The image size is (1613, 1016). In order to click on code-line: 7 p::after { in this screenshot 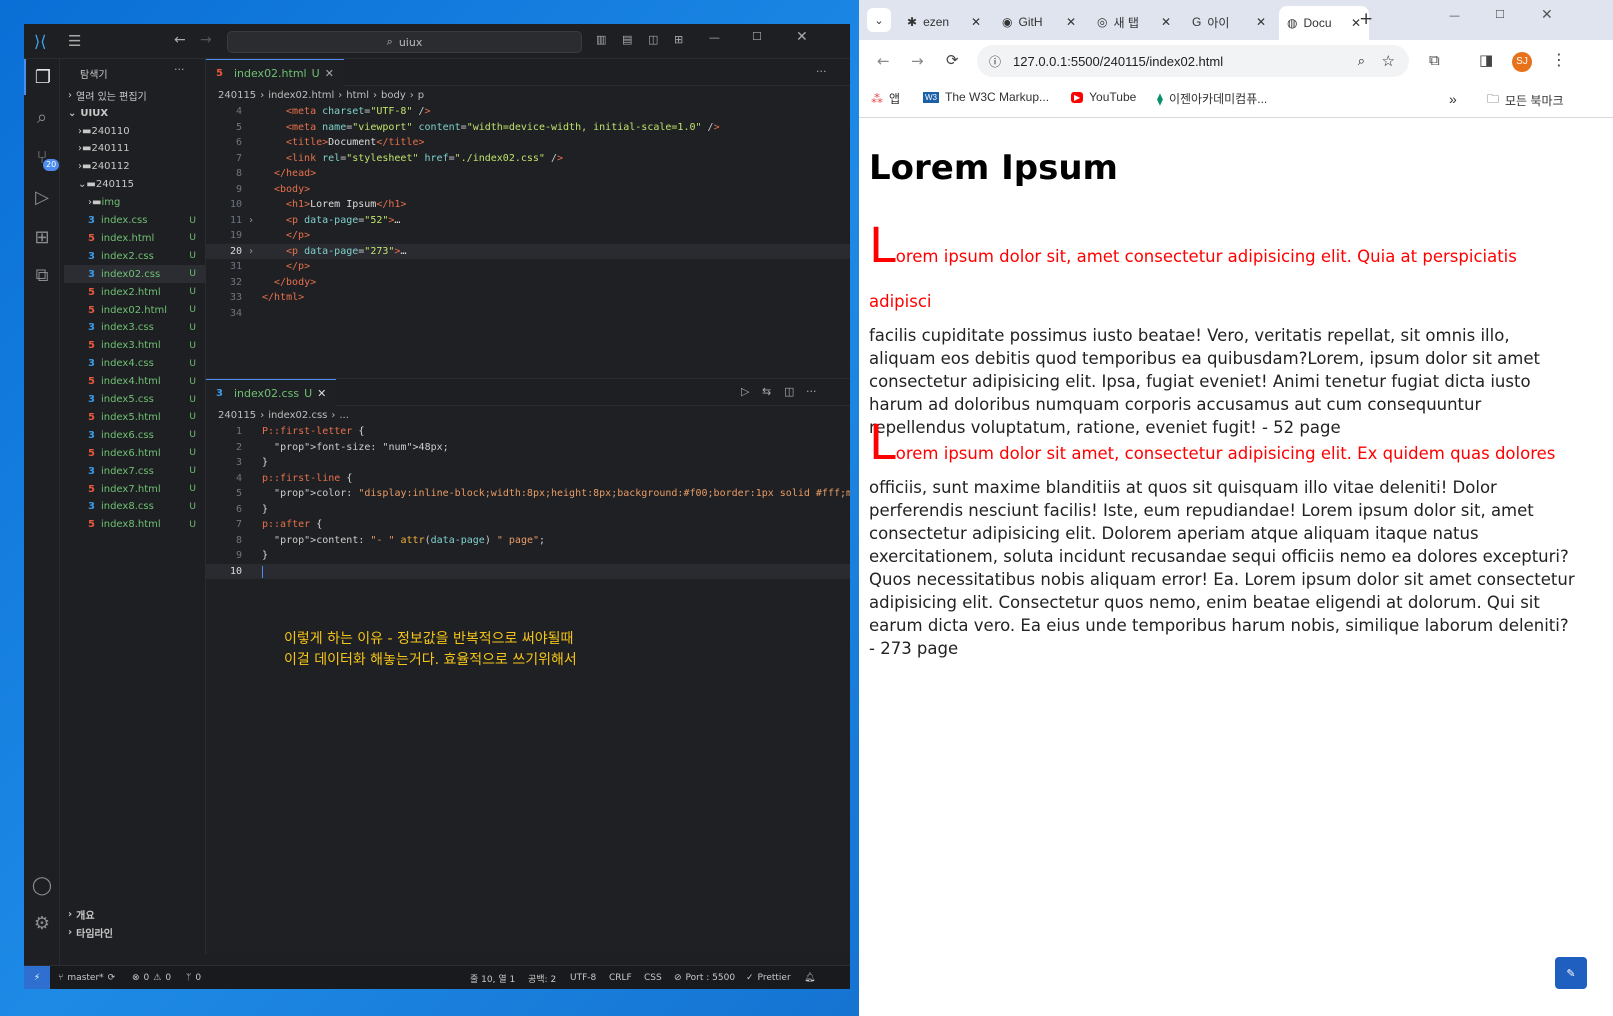, I will do `click(528, 525)`.